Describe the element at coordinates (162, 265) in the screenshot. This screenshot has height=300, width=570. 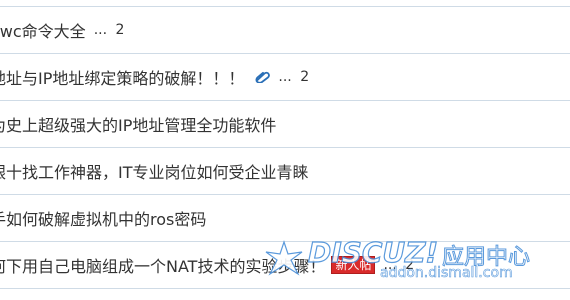
I see `thread-title-link: 何下用自己电脑组成一个NAT技术的实验步骤！` at that location.